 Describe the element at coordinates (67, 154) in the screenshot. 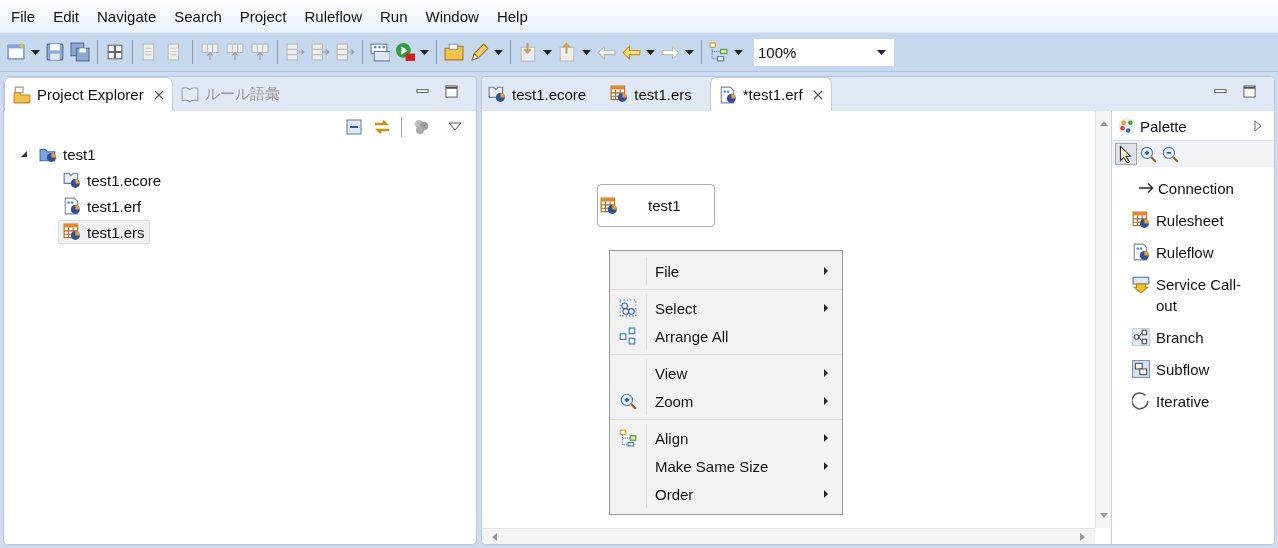

I see `tree-item: test1` at that location.